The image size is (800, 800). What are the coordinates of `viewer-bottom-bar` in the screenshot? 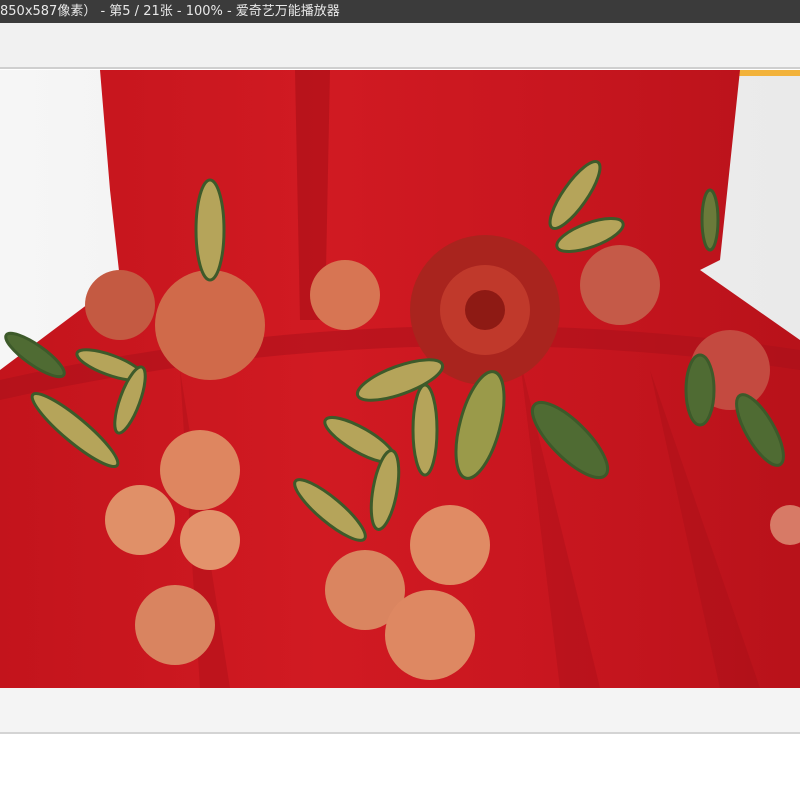 It's located at (400, 711).